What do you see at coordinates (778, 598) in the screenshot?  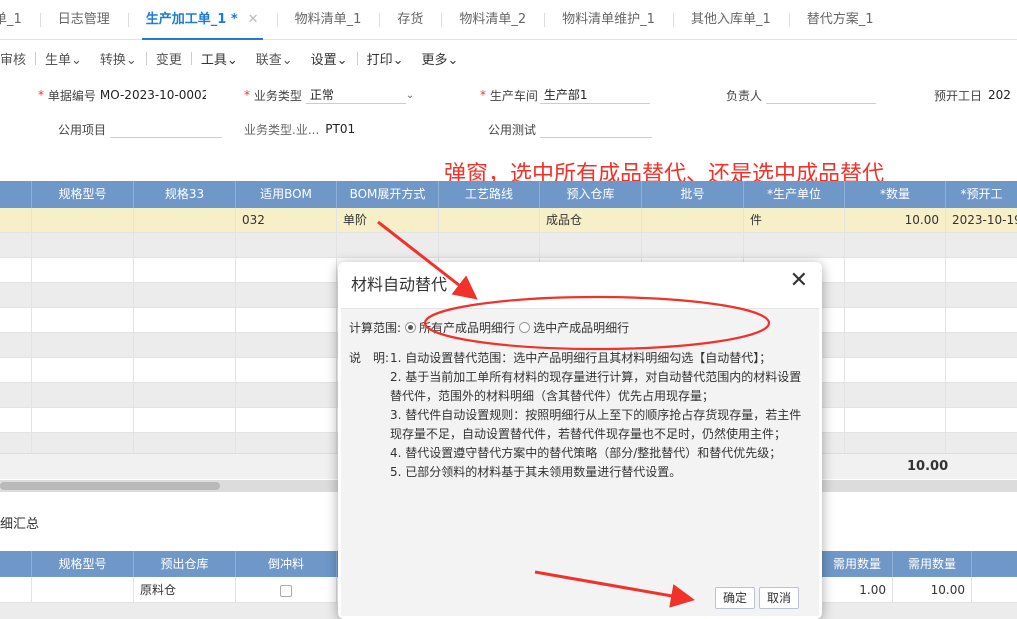 I see `cancel-button: 取消` at bounding box center [778, 598].